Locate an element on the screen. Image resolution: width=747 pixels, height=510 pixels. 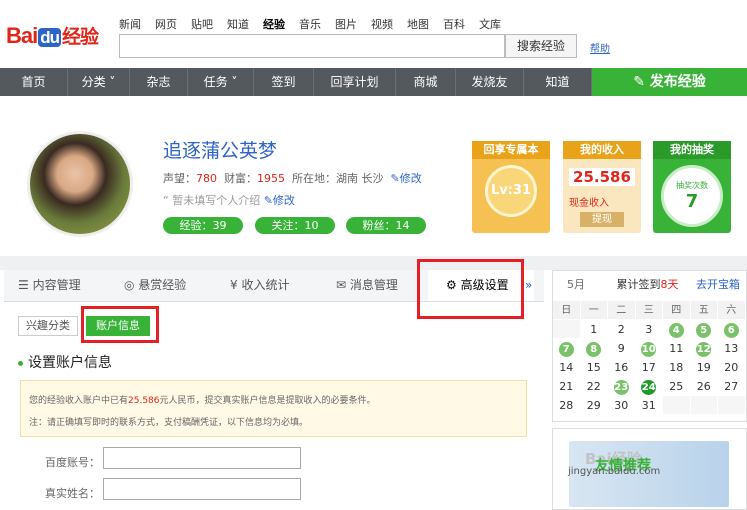
help-link: 帮助 is located at coordinates (600, 47).